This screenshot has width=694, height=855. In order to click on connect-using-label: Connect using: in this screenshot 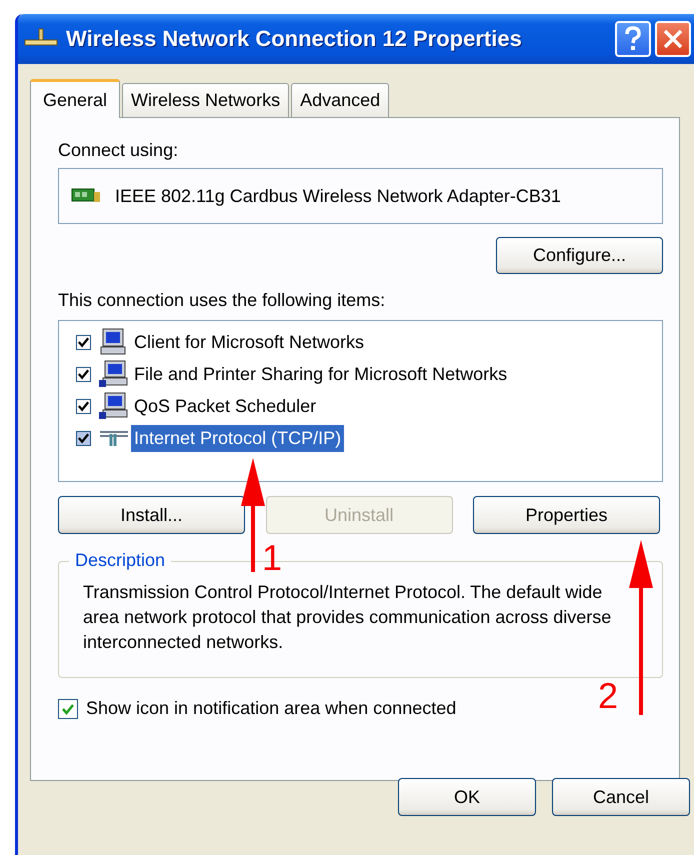, I will do `click(119, 150)`.